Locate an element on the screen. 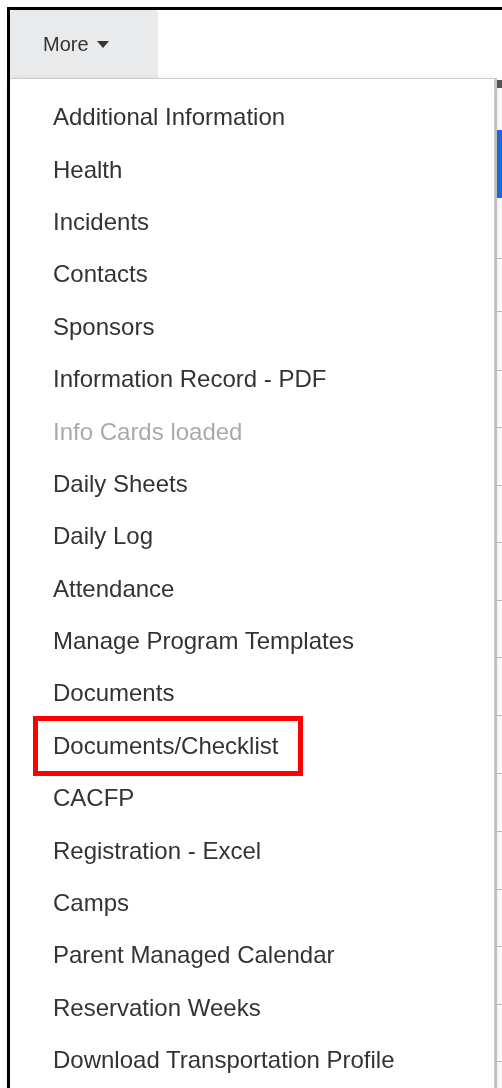 Image resolution: width=502 pixels, height=1088 pixels. menu-item: CACFP is located at coordinates (94, 798).